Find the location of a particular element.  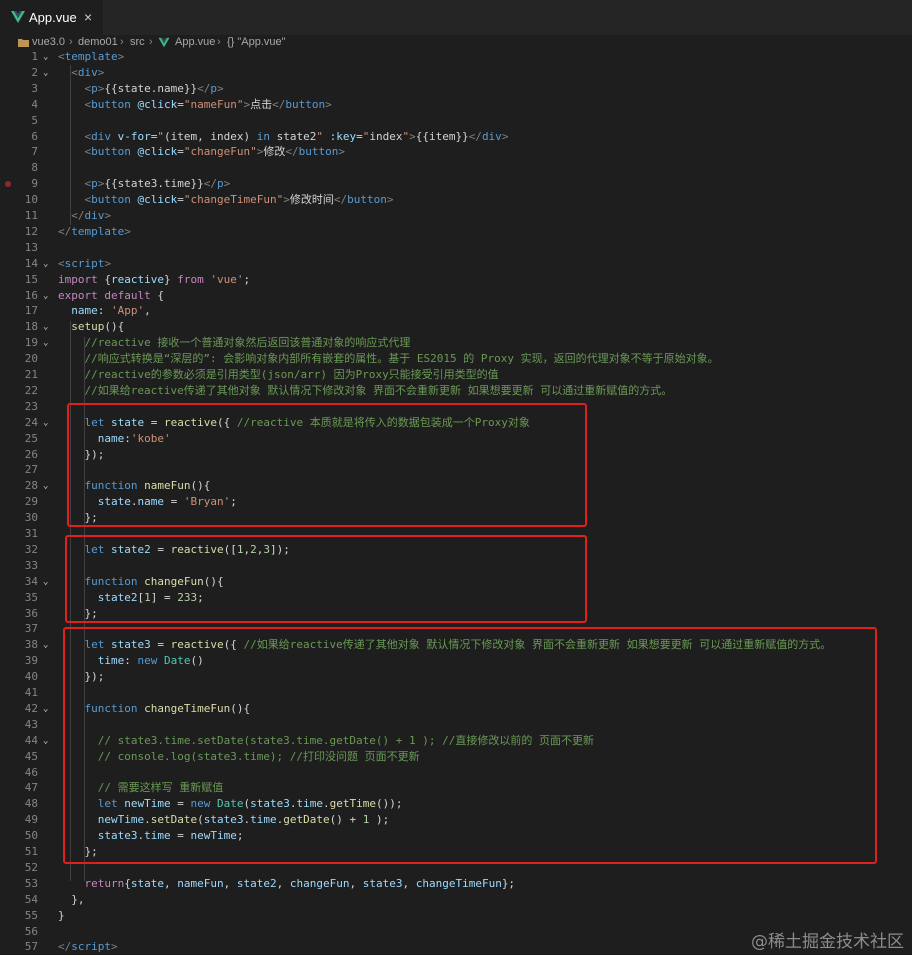

code-token: < is located at coordinates (74, 72).